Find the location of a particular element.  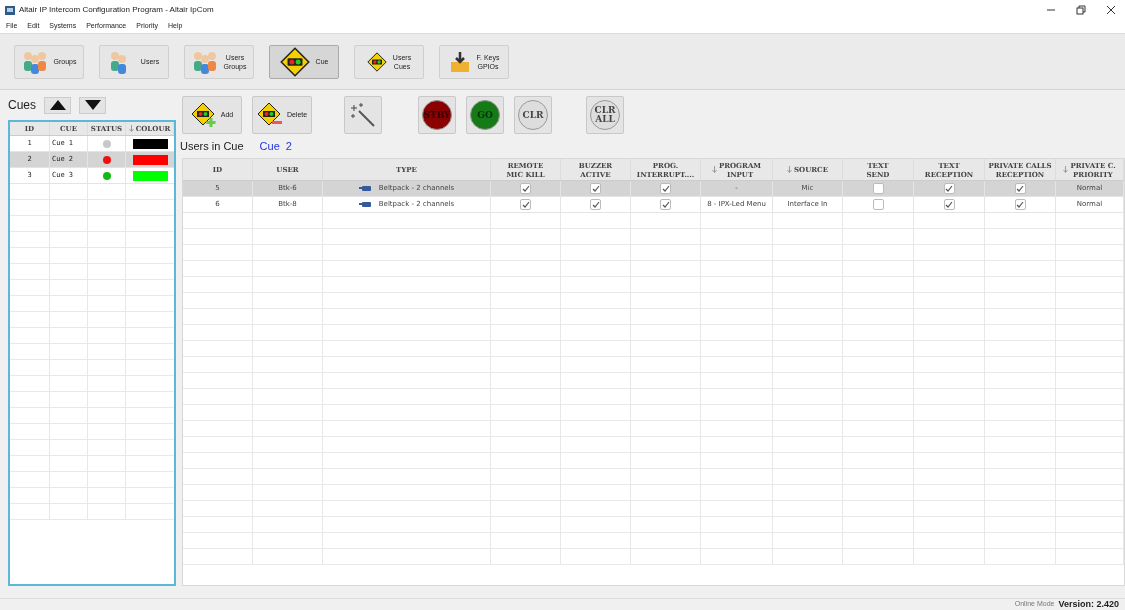

down-triangle-icon is located at coordinates (92, 105).